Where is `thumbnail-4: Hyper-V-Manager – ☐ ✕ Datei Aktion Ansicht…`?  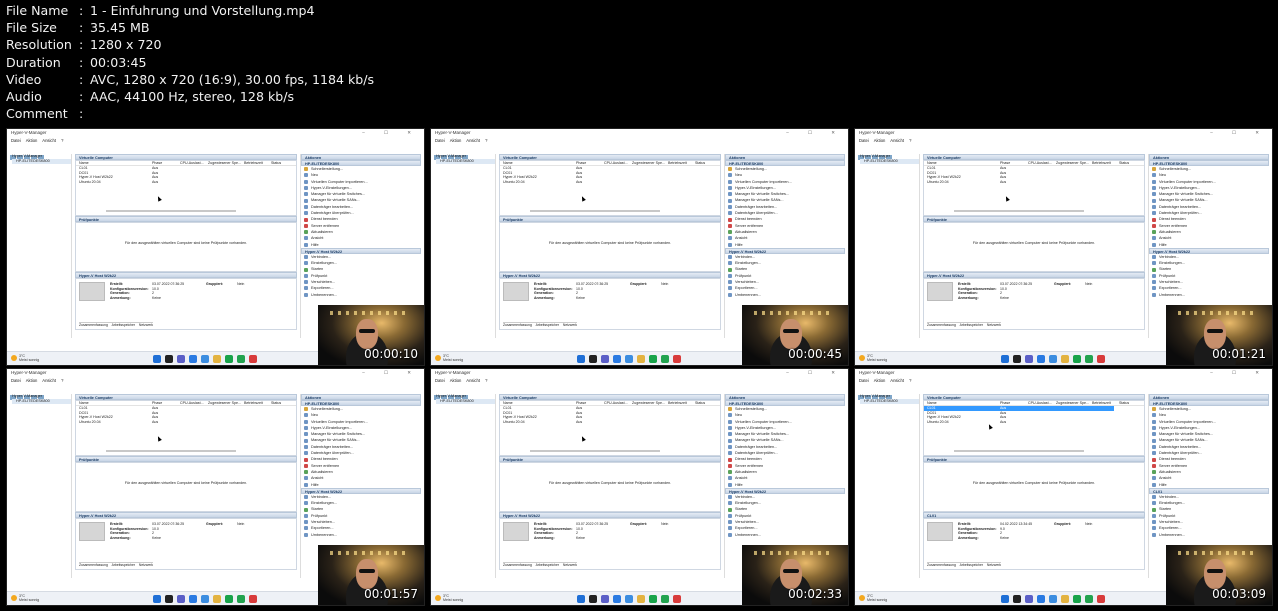 thumbnail-4: Hyper-V-Manager – ☐ ✕ Datei Aktion Ansicht… is located at coordinates (215, 487).